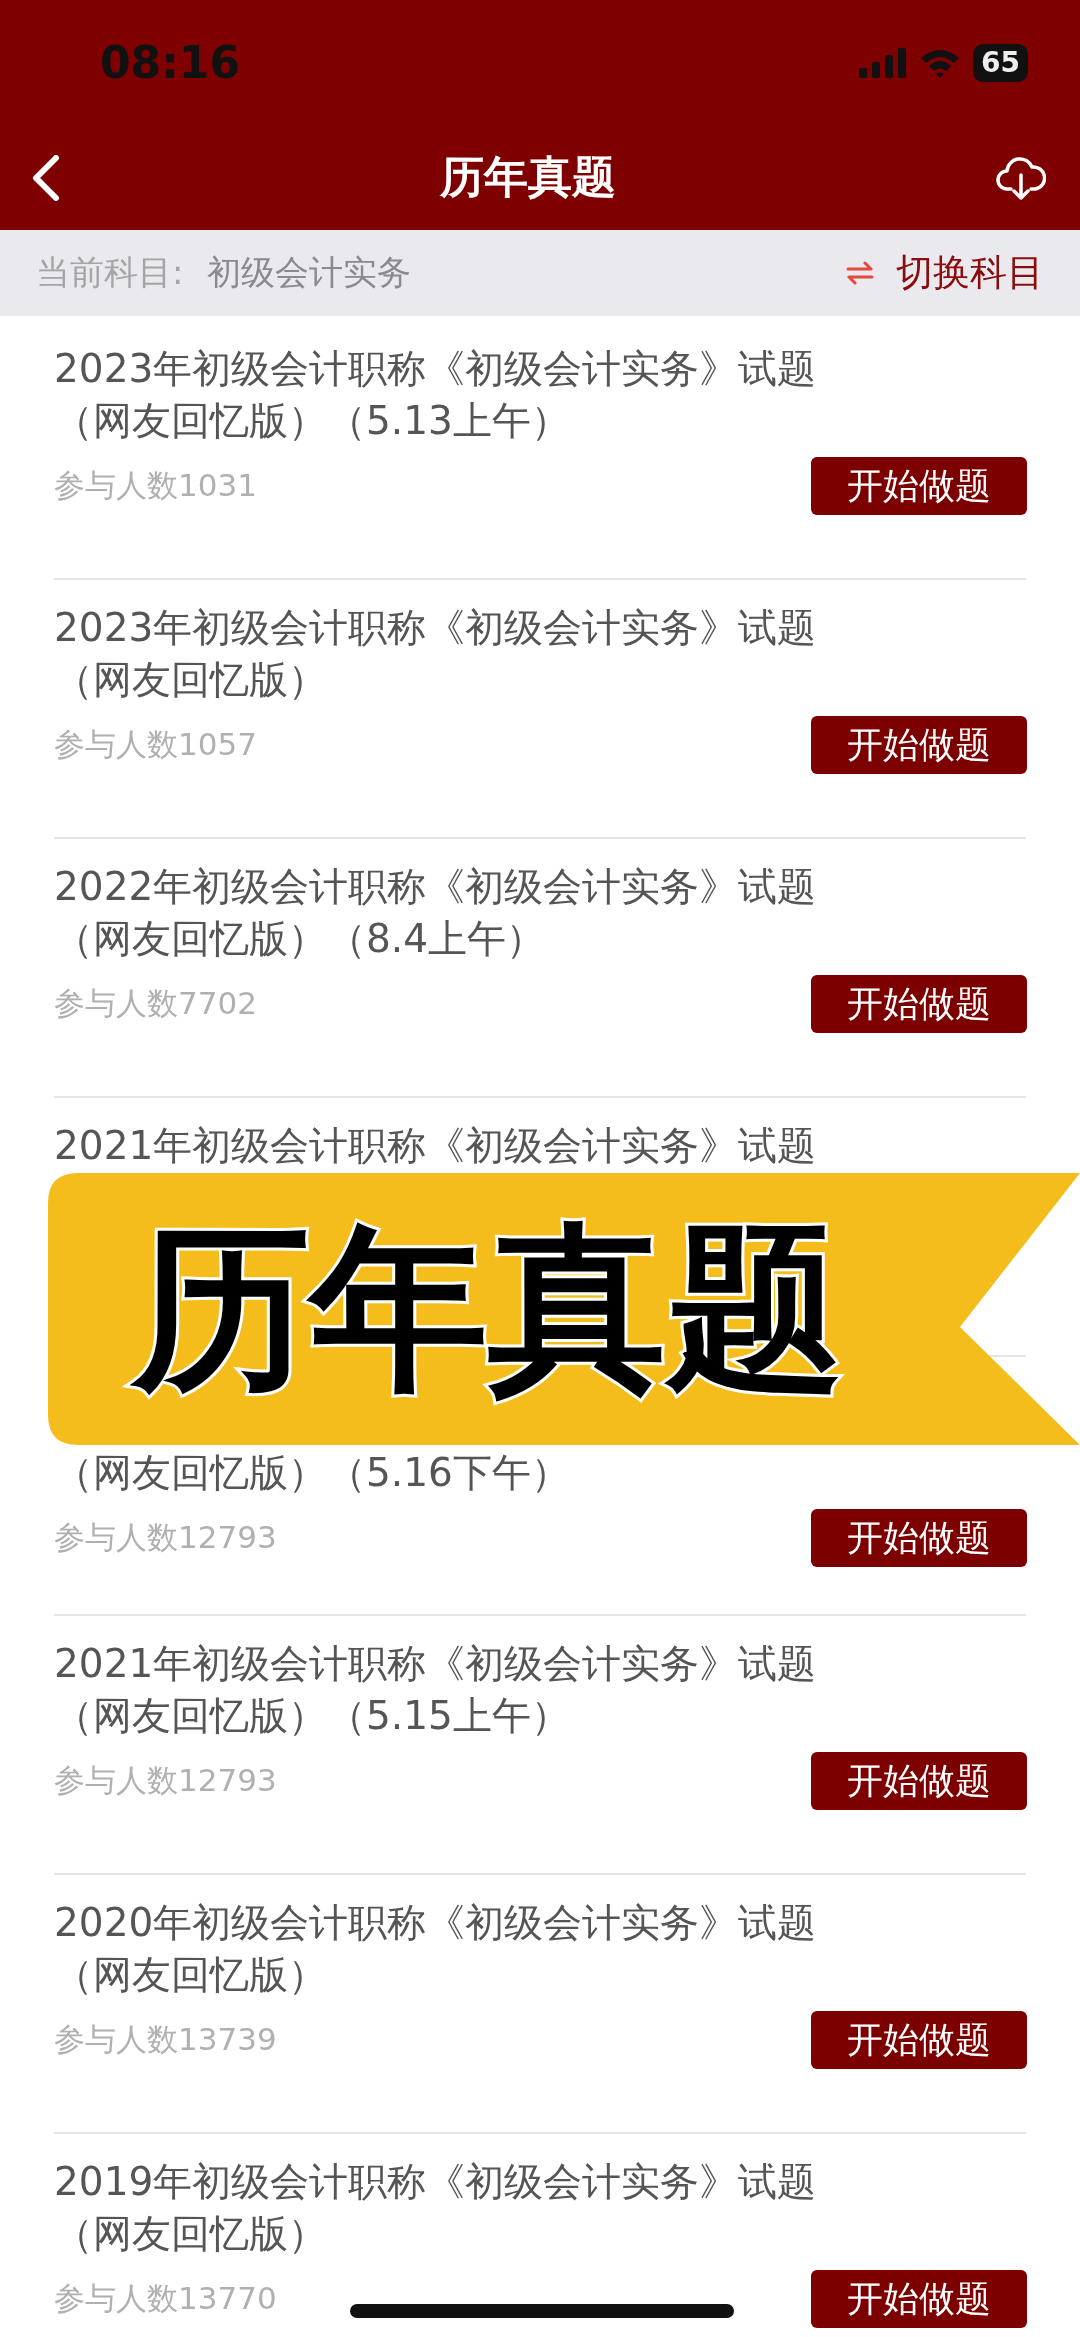 The width and height of the screenshot is (1080, 2337). What do you see at coordinates (45, 177) in the screenshot?
I see `back-icon` at bounding box center [45, 177].